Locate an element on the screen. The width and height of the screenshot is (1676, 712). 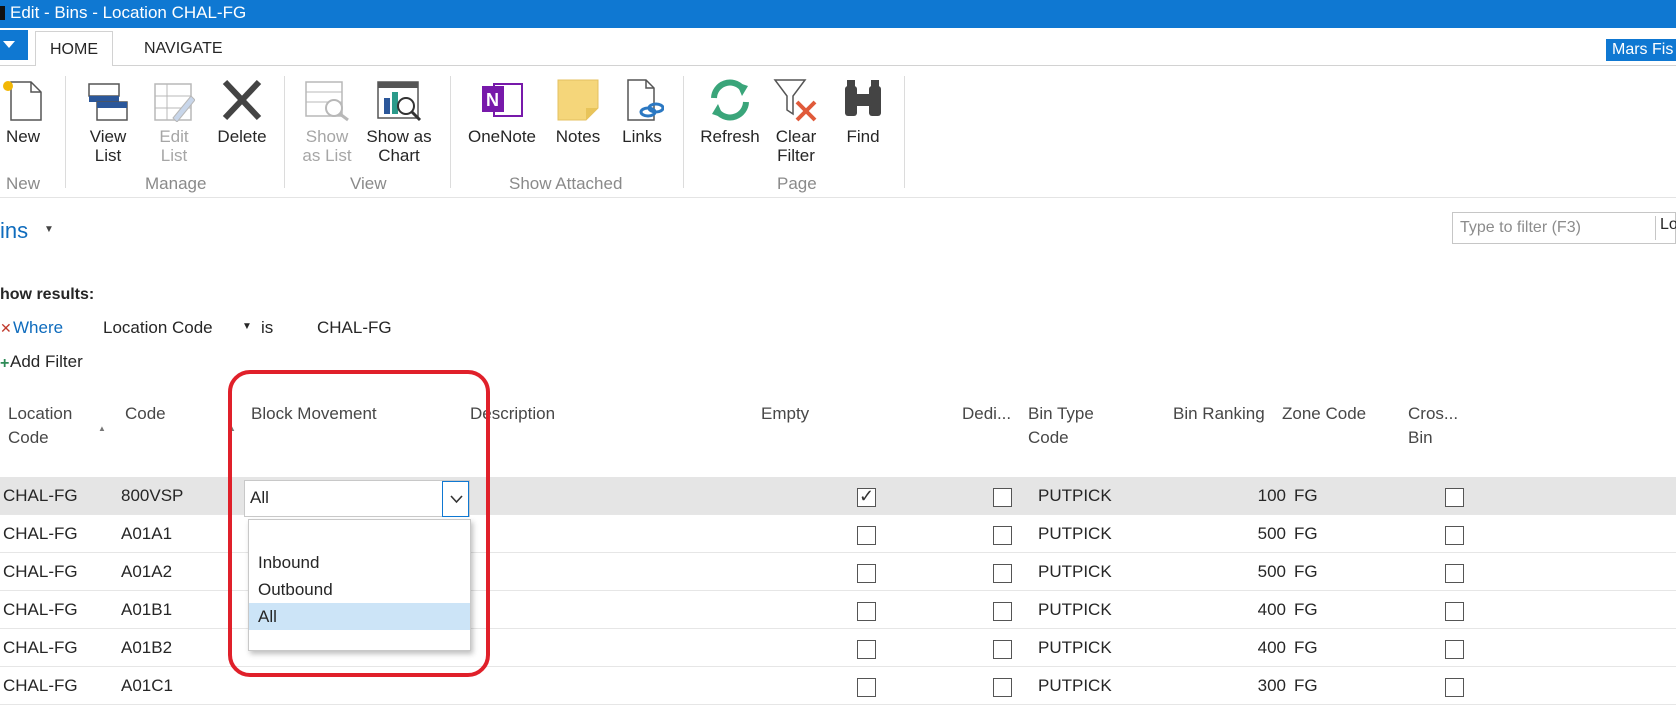
add-filter-link: Add Filter is located at coordinates (46, 362).